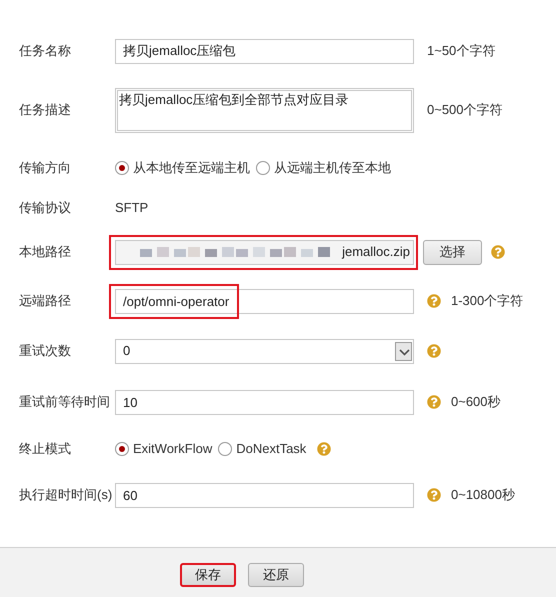 This screenshot has width=556, height=597. I want to click on hint-text: 1-300个字符, so click(487, 301).